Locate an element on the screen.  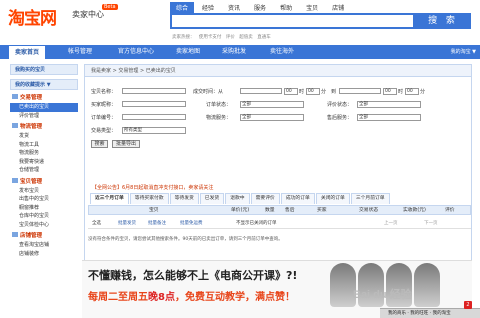
label-order-status: 订单状态： is located at coordinates (219, 105).